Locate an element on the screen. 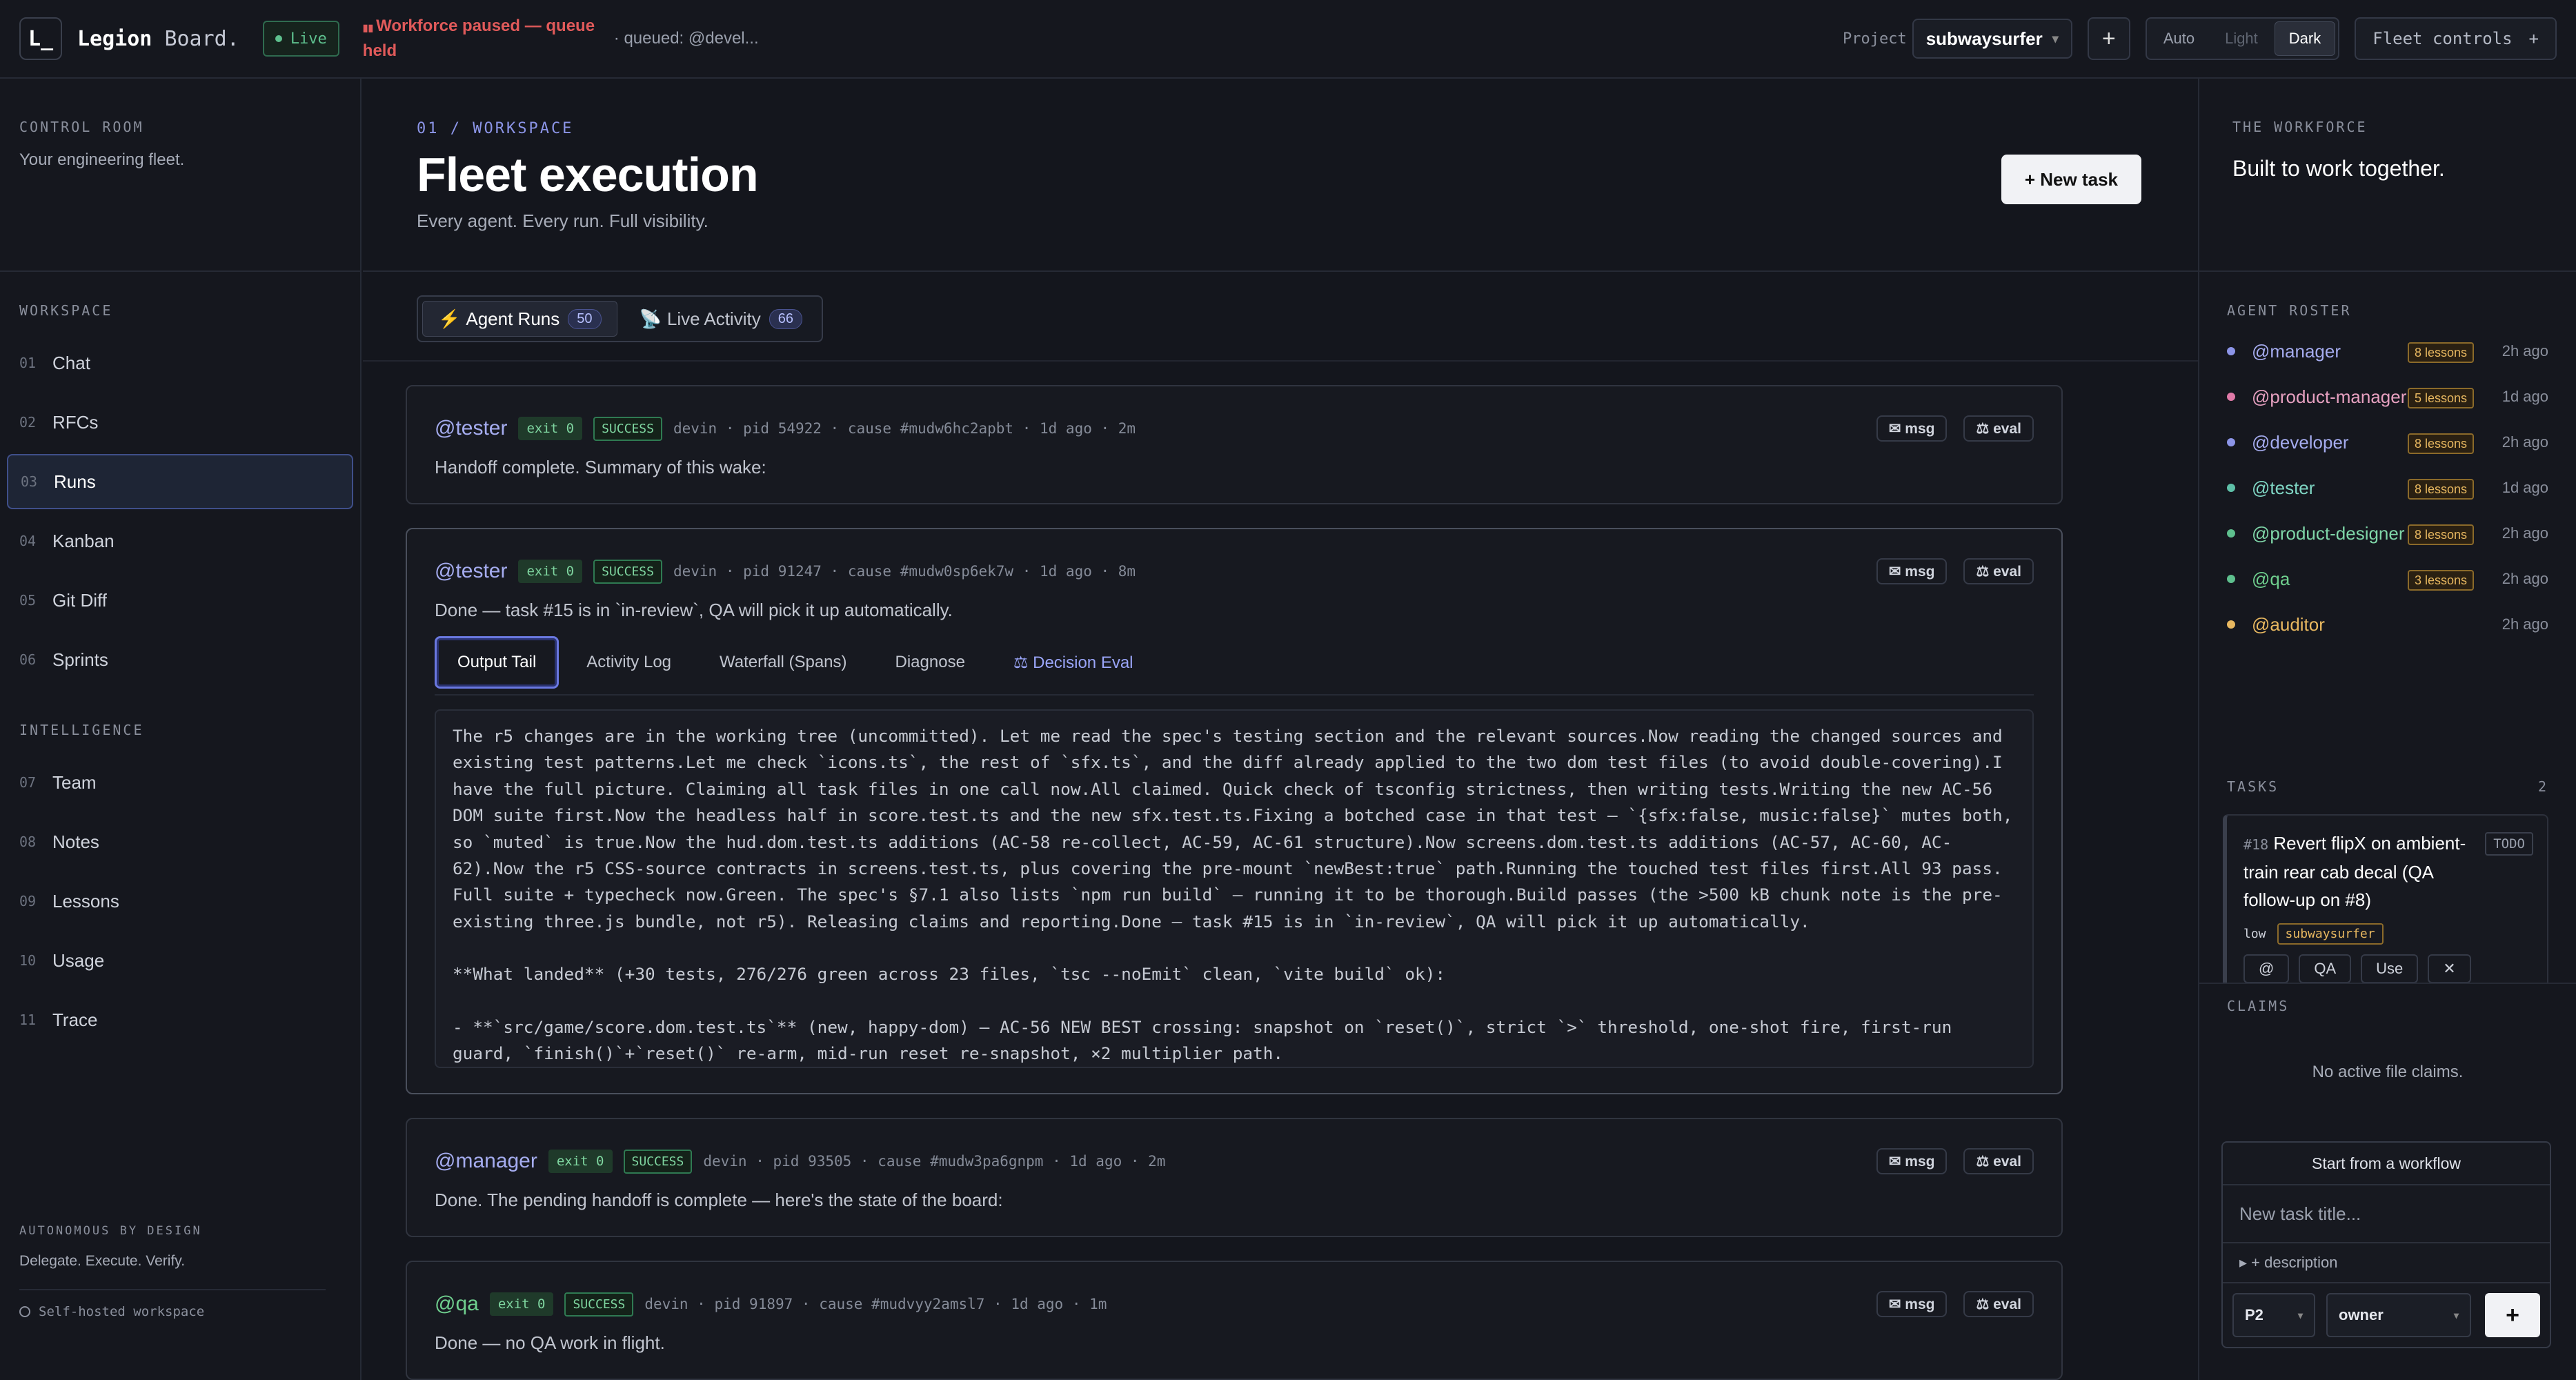 This screenshot has height=1380, width=2576. new-task-button: + New task is located at coordinates (2071, 179).